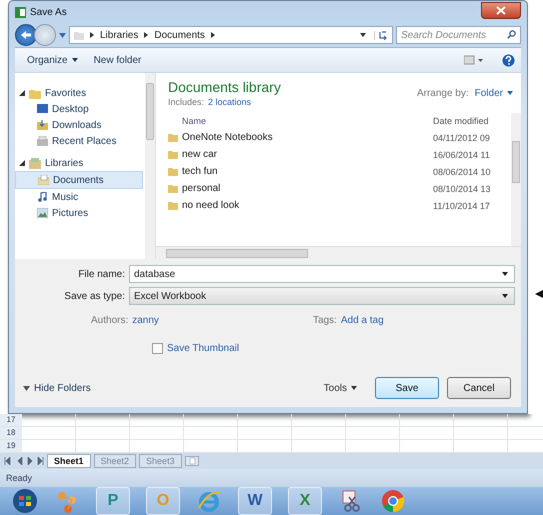 The height and width of the screenshot is (515, 543). What do you see at coordinates (511, 34) in the screenshot?
I see `search-icon` at bounding box center [511, 34].